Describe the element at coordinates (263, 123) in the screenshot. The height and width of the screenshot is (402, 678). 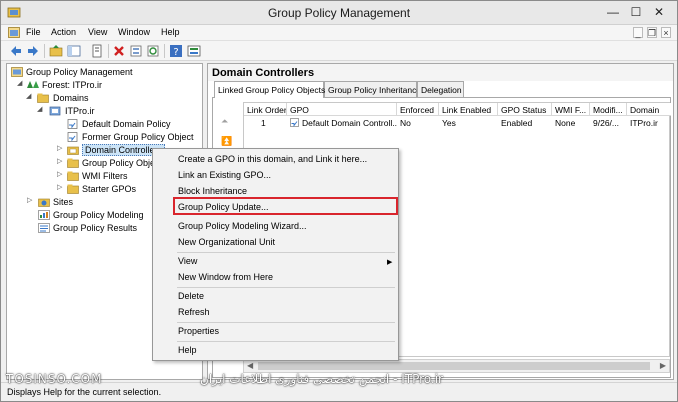
I see `cell-link-order: 1` at that location.